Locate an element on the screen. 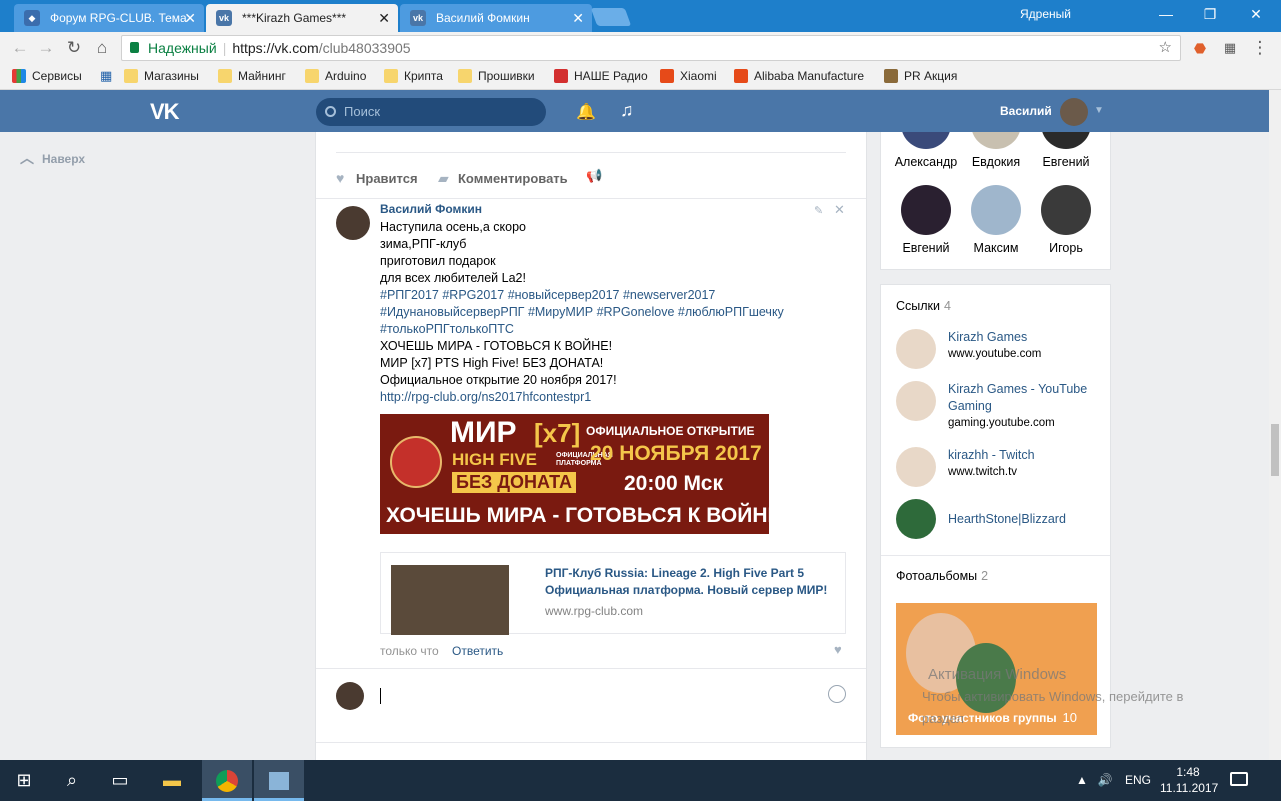 The image size is (1281, 801). comment-button: ▰ Комментировать is located at coordinates (503, 178).